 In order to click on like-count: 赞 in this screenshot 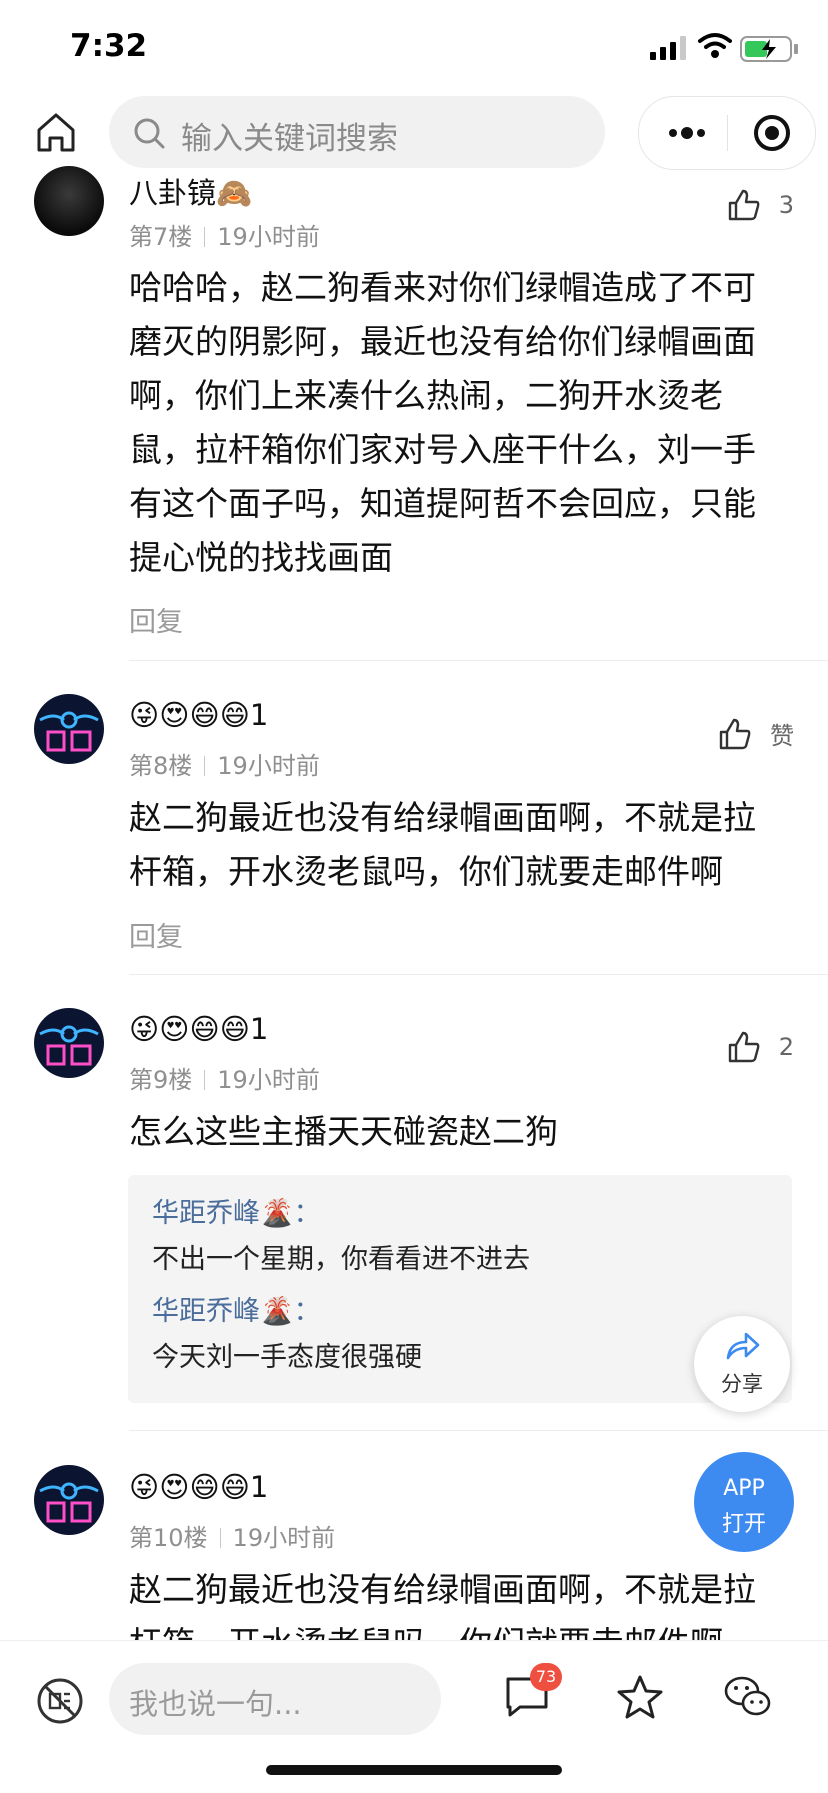, I will do `click(782, 736)`.